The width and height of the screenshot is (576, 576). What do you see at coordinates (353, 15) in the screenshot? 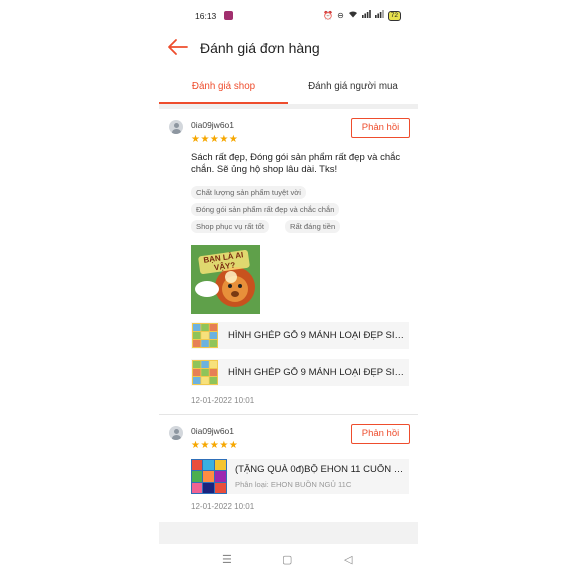
I see `wifi-icon` at bounding box center [353, 15].